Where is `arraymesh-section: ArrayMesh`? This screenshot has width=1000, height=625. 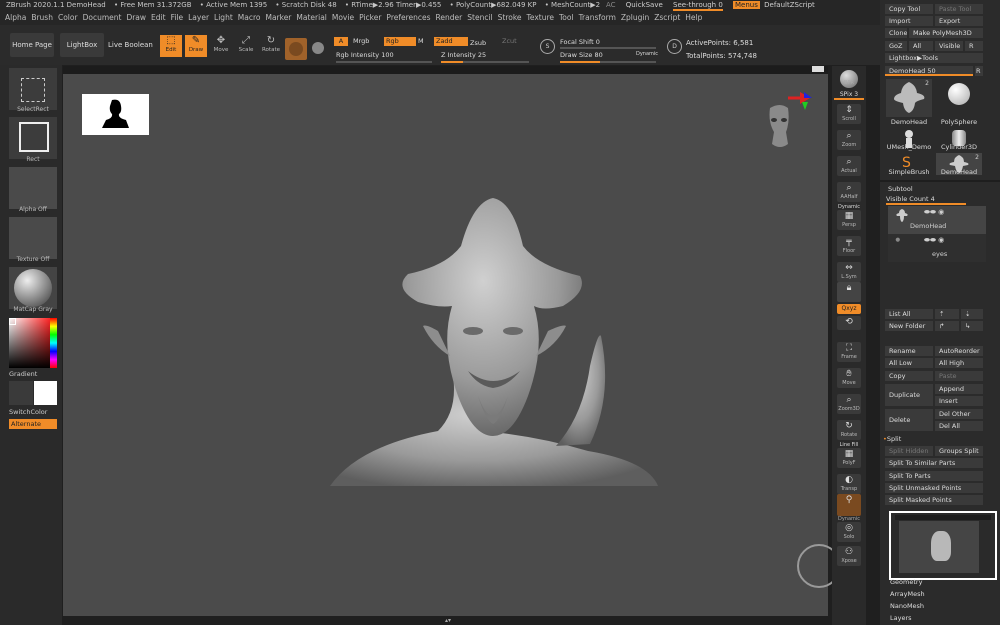 arraymesh-section: ArrayMesh is located at coordinates (907, 594).